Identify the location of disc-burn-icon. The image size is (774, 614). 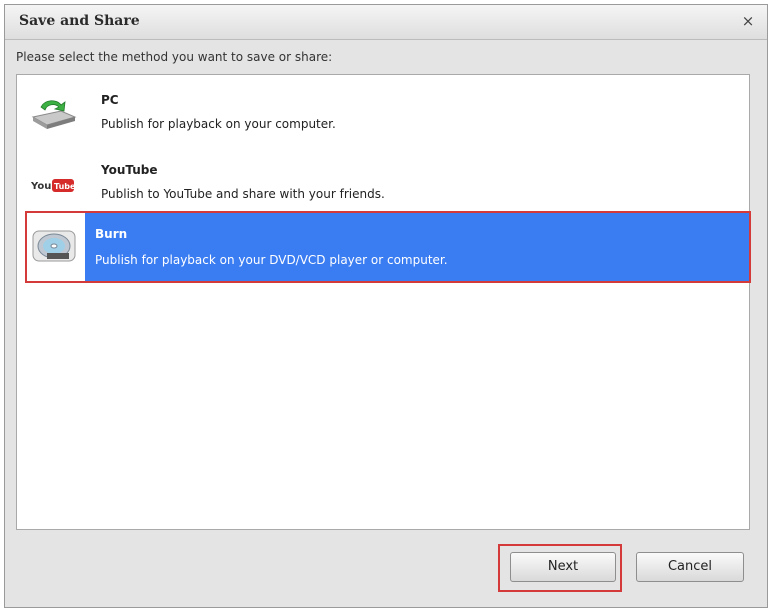
(54, 246).